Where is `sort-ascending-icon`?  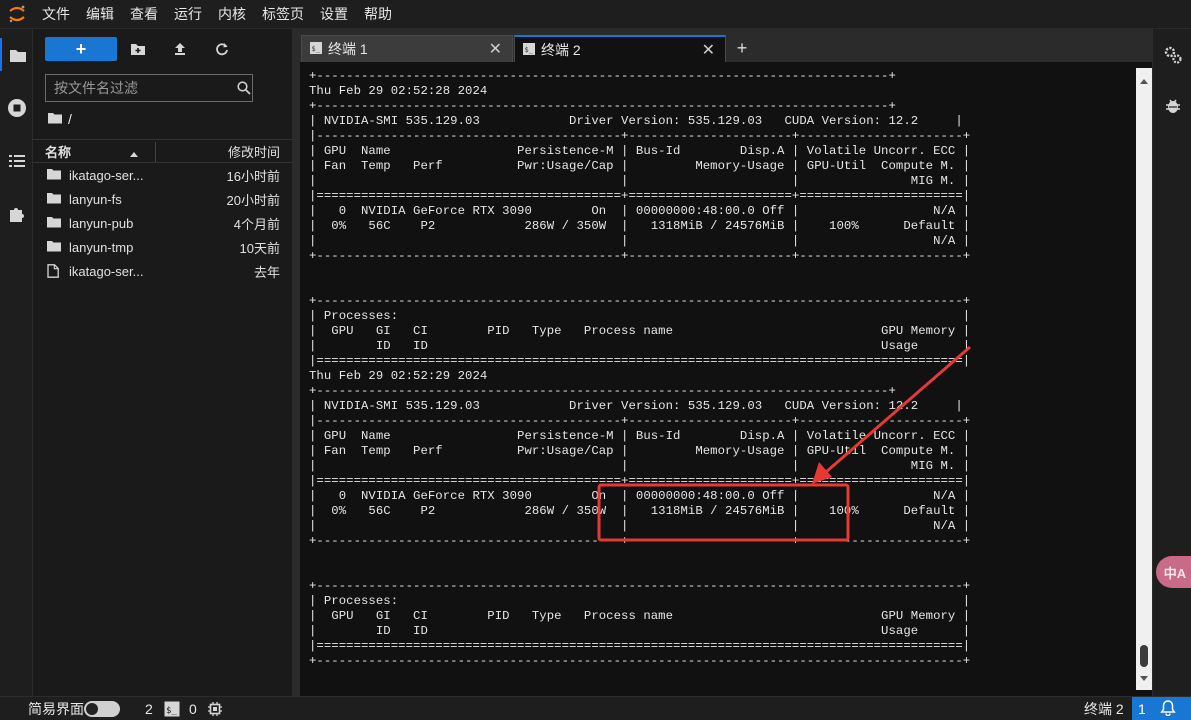 sort-ascending-icon is located at coordinates (134, 153).